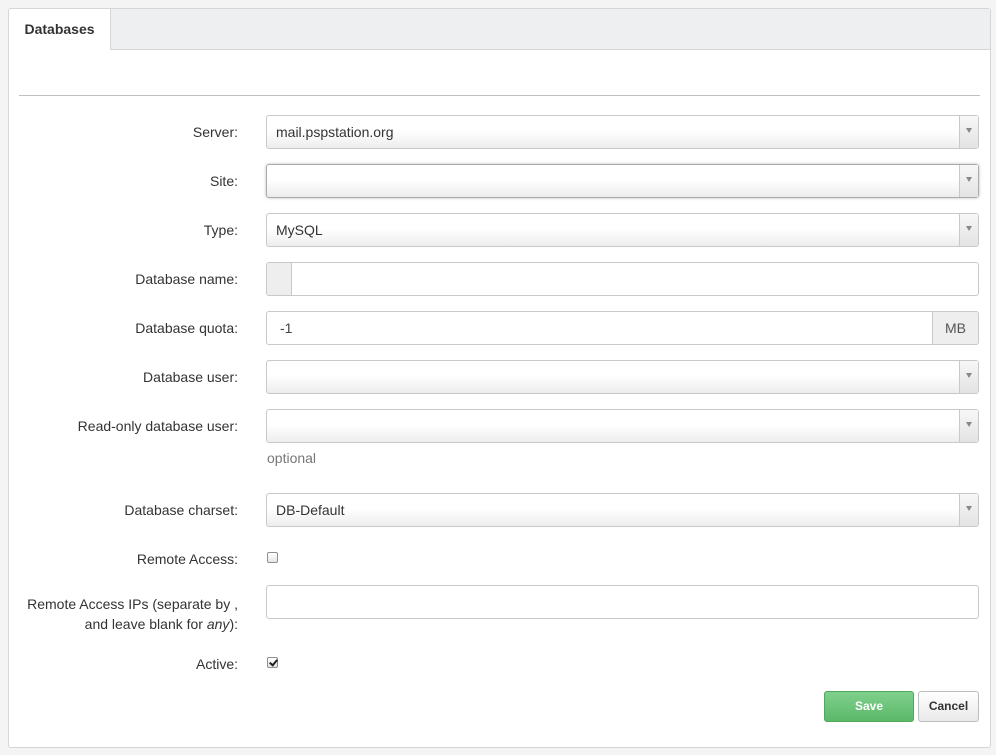 This screenshot has height=755, width=996. What do you see at coordinates (190, 377) in the screenshot?
I see `database-user-label: Database user:` at bounding box center [190, 377].